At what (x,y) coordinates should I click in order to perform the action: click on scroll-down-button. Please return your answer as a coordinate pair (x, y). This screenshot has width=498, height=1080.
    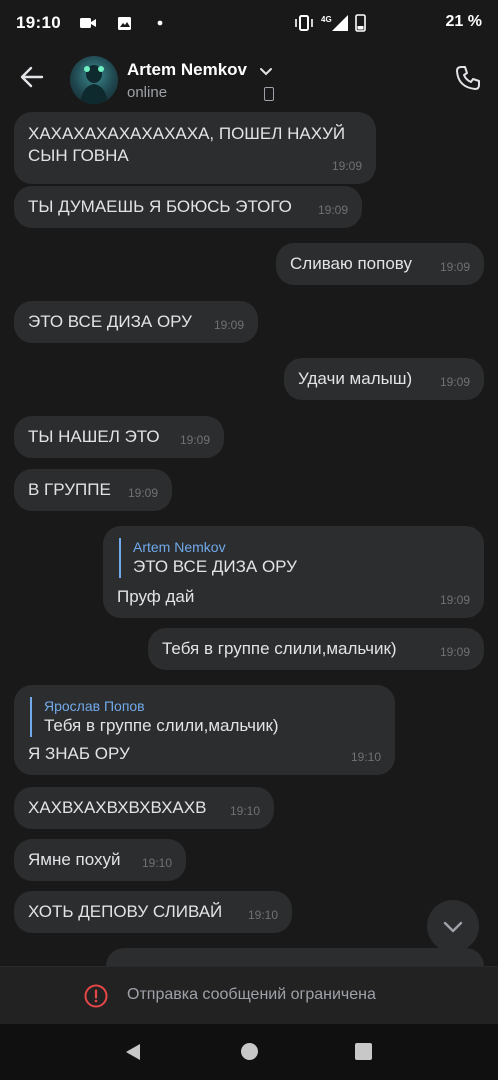
    Looking at the image, I should click on (453, 926).